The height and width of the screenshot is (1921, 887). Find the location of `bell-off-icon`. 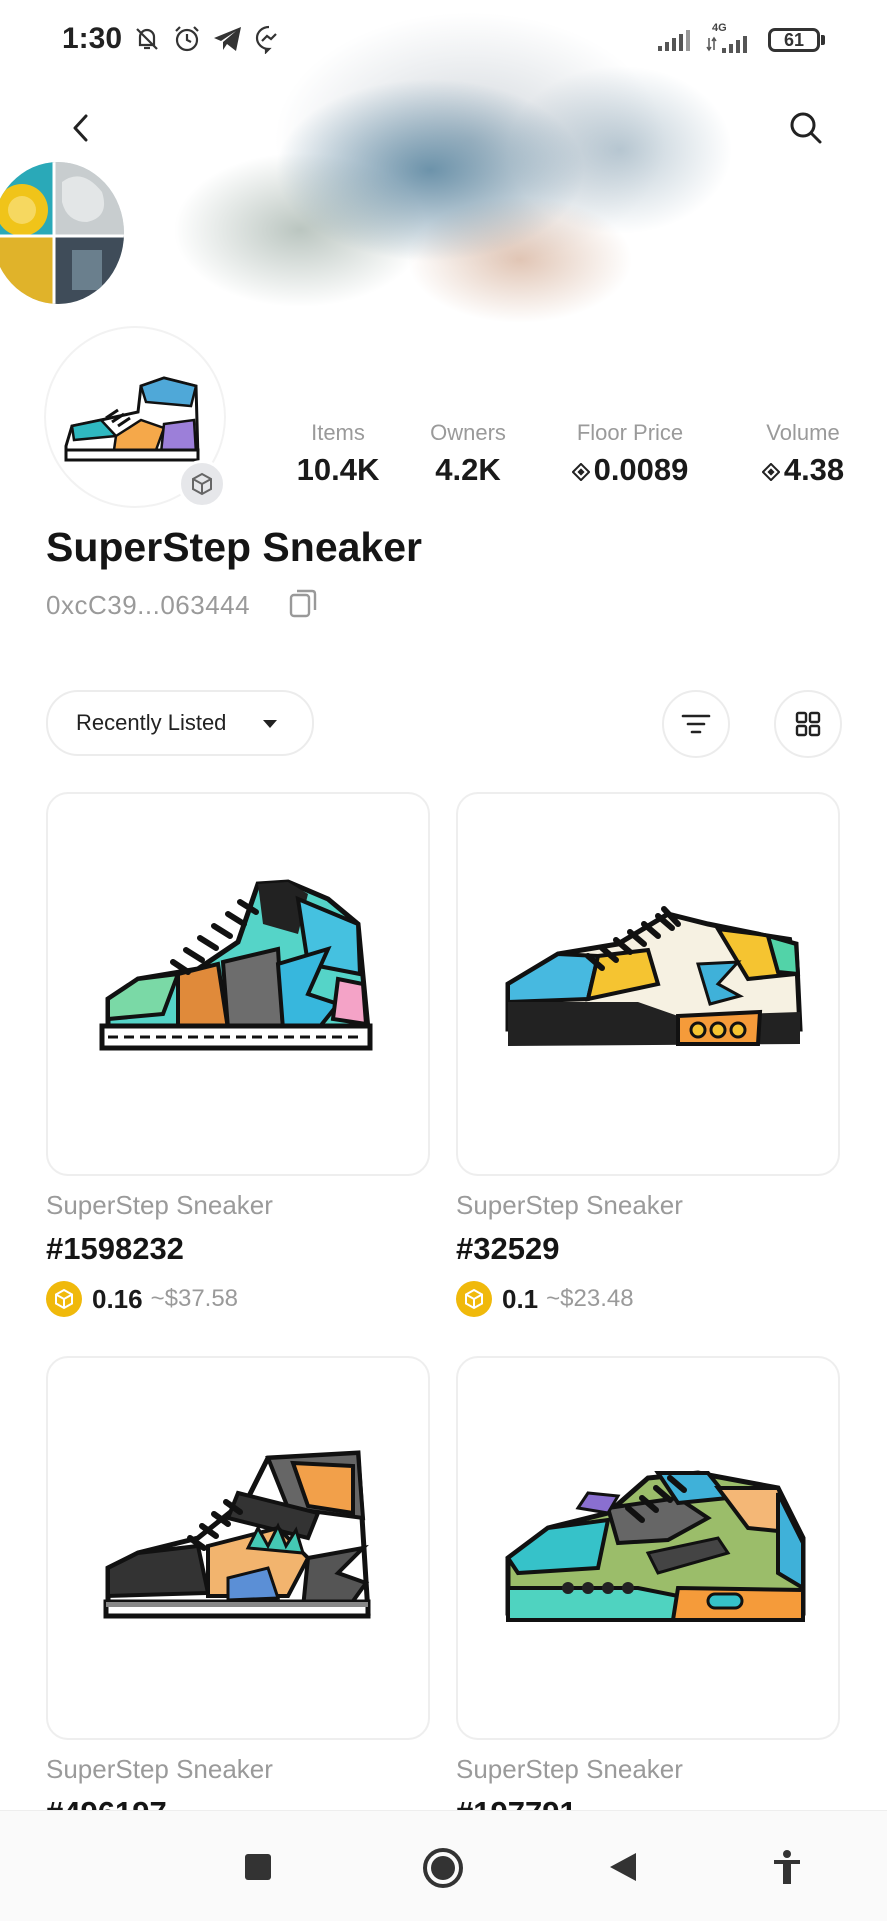

bell-off-icon is located at coordinates (147, 39).